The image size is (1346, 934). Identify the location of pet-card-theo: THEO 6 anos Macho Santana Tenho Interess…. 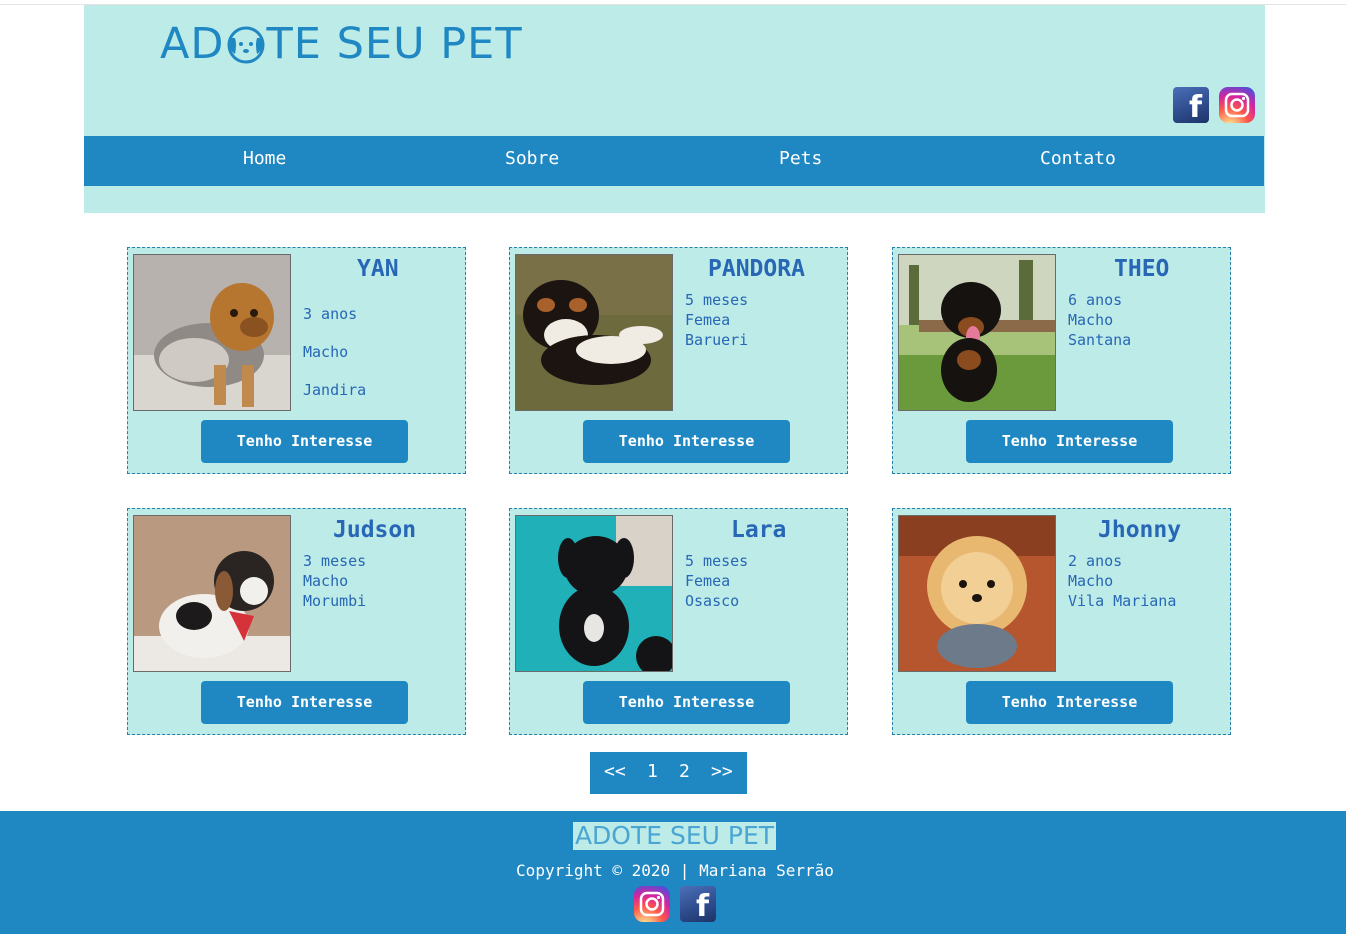
(1061, 360).